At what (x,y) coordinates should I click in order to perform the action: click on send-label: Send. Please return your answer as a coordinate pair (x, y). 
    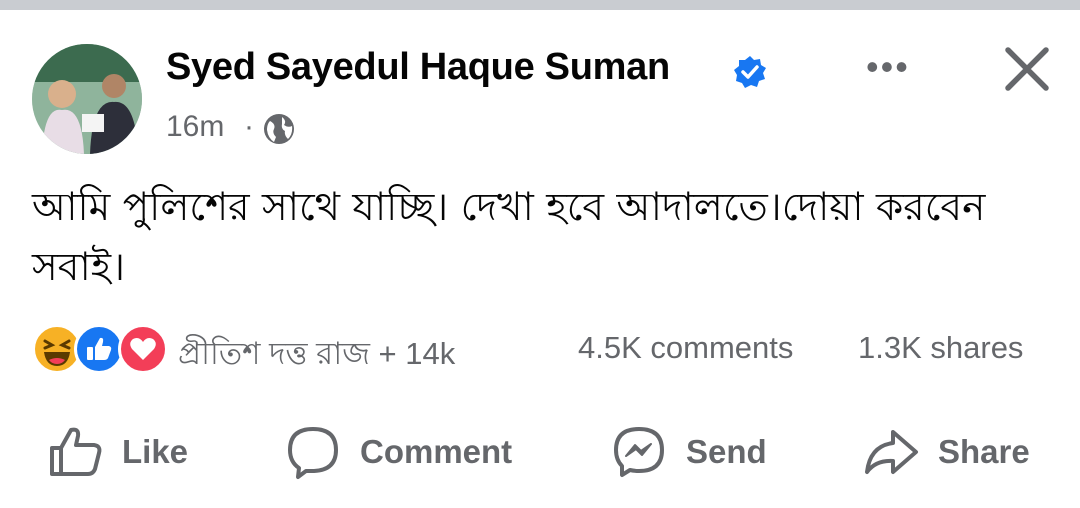
    Looking at the image, I should click on (726, 451).